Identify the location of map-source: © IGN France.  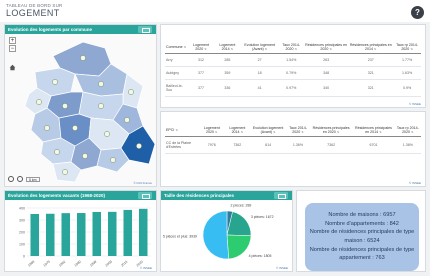
(142, 183).